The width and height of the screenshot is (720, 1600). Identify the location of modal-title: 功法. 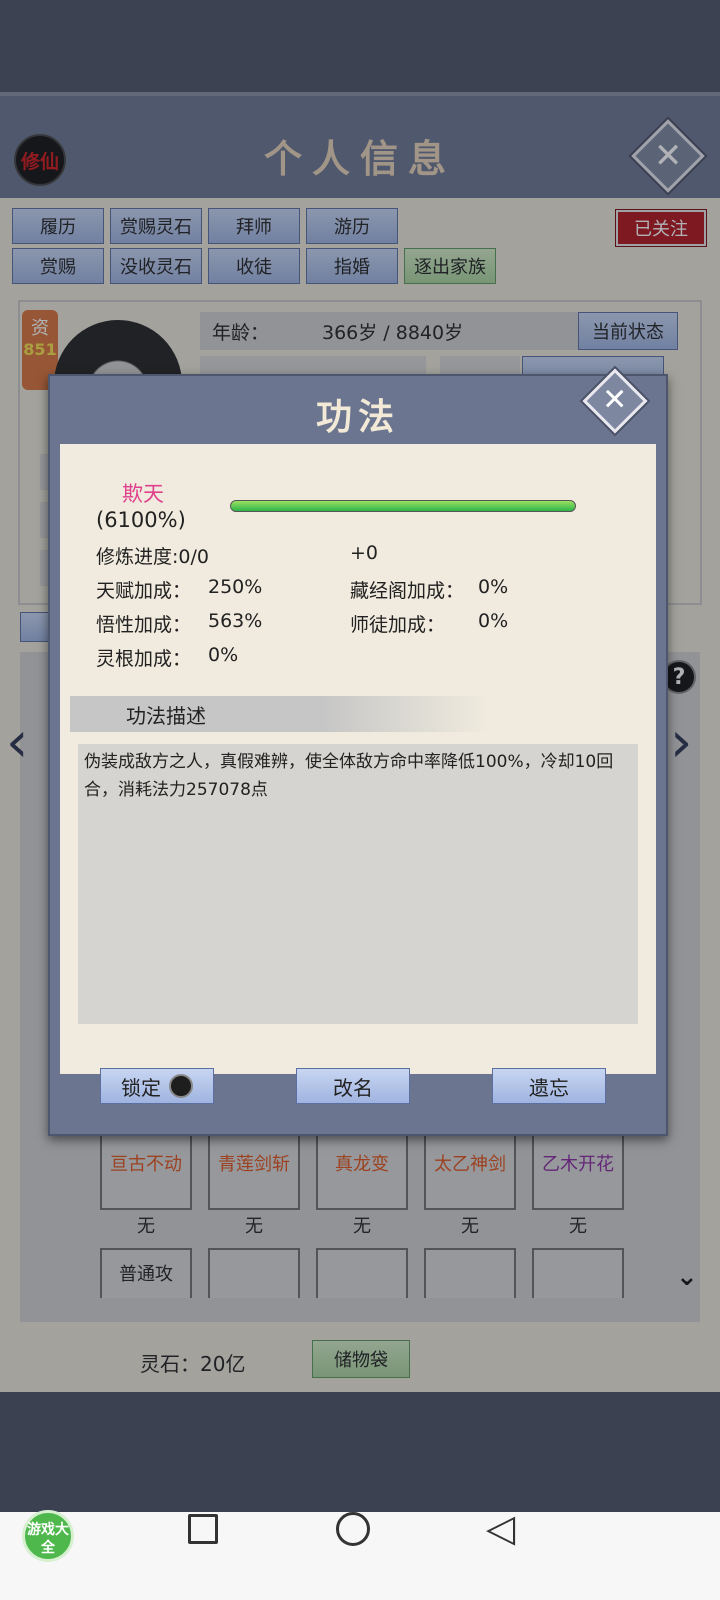
(357, 417).